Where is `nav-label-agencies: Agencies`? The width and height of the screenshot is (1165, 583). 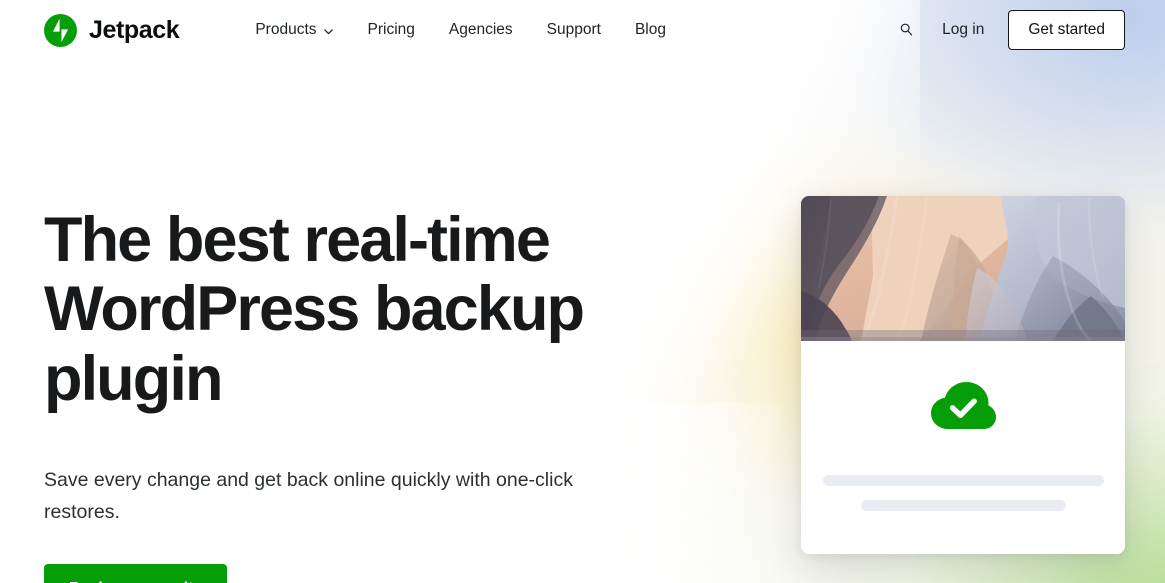 nav-label-agencies: Agencies is located at coordinates (480, 30).